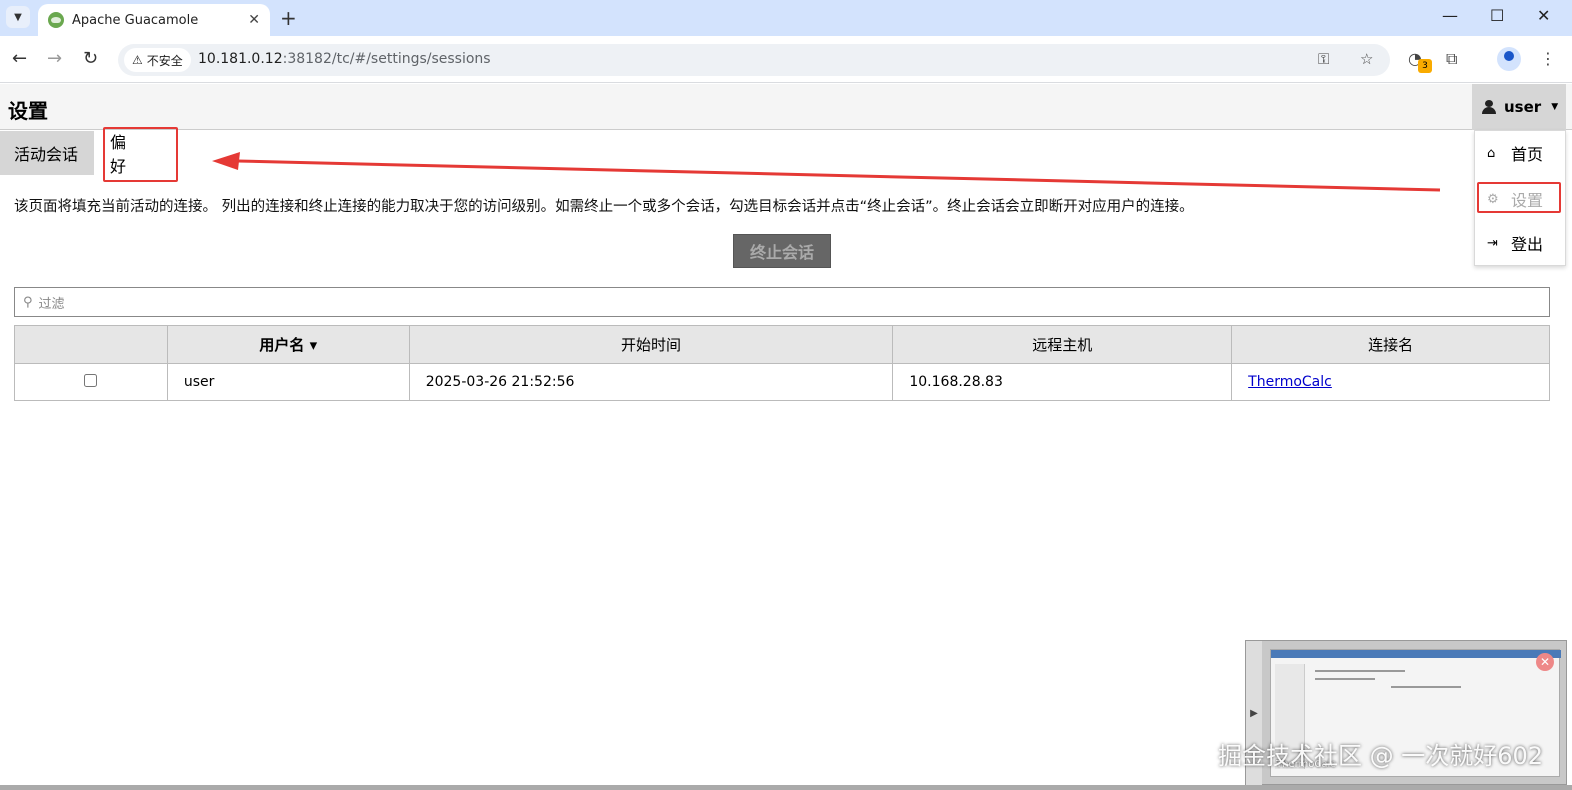  I want to click on tab-title: Apache Guacamole, so click(135, 20).